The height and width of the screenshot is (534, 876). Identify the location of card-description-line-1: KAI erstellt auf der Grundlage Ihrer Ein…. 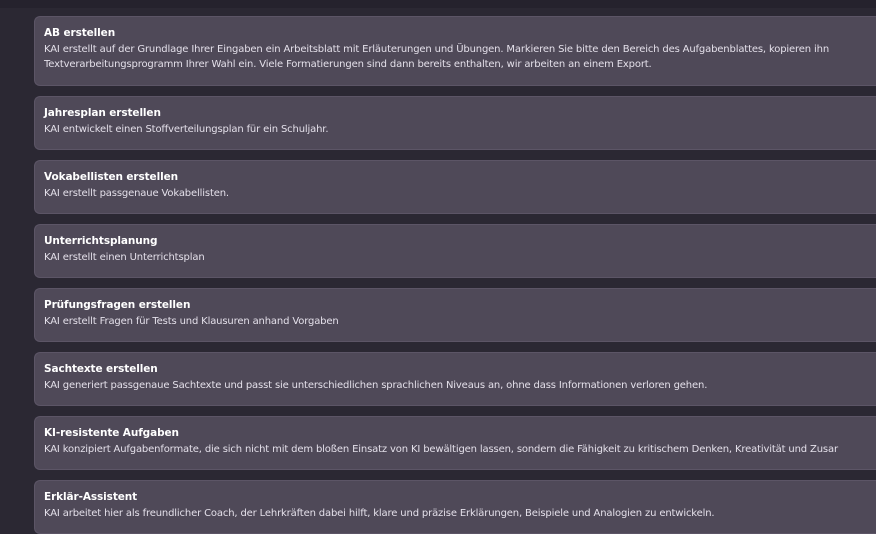
(437, 49).